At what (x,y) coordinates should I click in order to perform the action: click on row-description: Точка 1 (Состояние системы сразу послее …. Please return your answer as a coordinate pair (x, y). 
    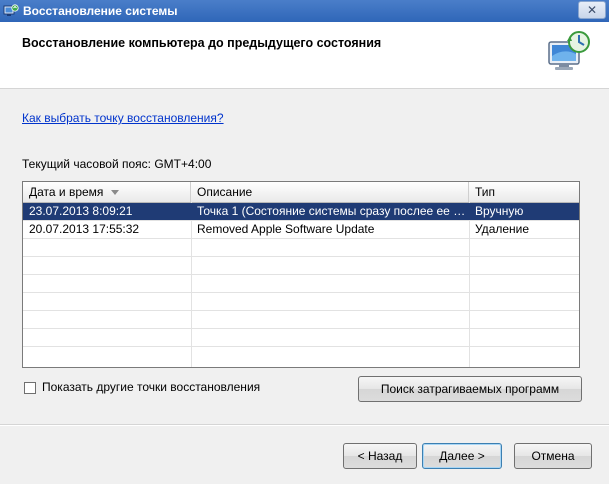
    Looking at the image, I should click on (331, 211).